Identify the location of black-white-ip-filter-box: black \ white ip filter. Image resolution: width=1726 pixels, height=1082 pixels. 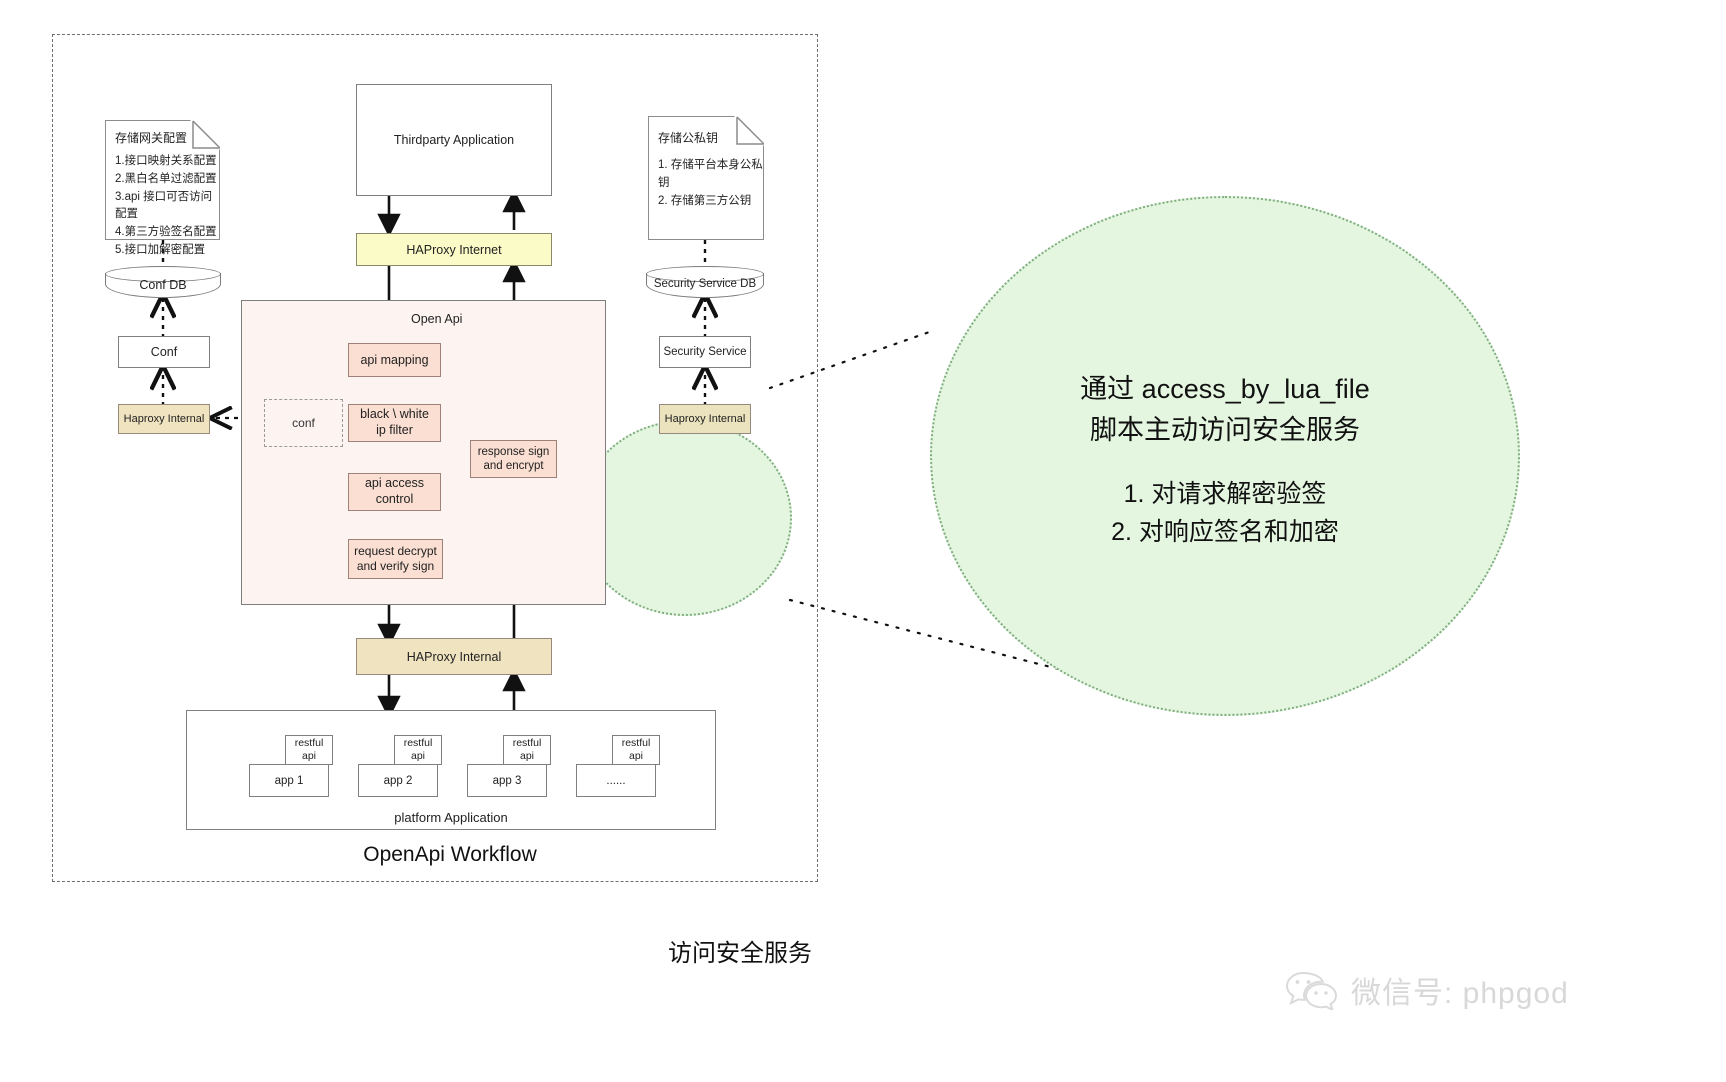
(394, 423).